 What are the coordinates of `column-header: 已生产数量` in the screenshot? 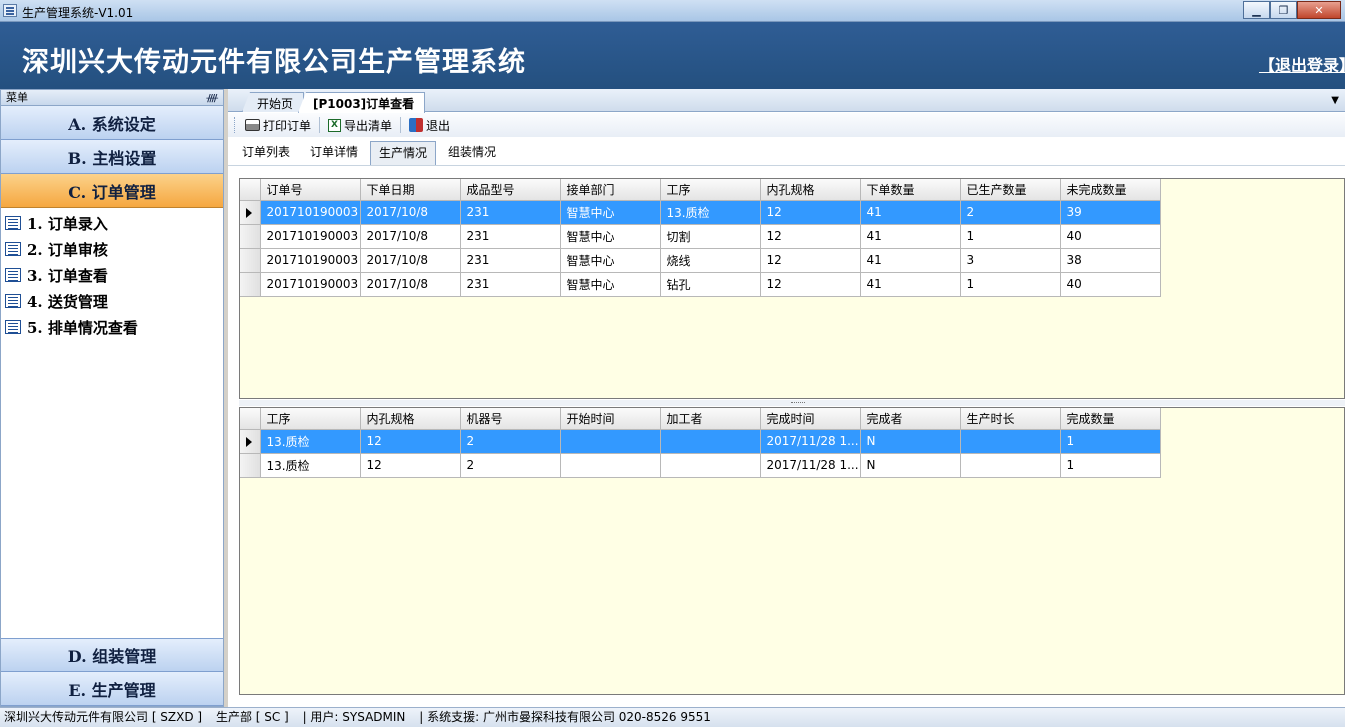 It's located at (1010, 190).